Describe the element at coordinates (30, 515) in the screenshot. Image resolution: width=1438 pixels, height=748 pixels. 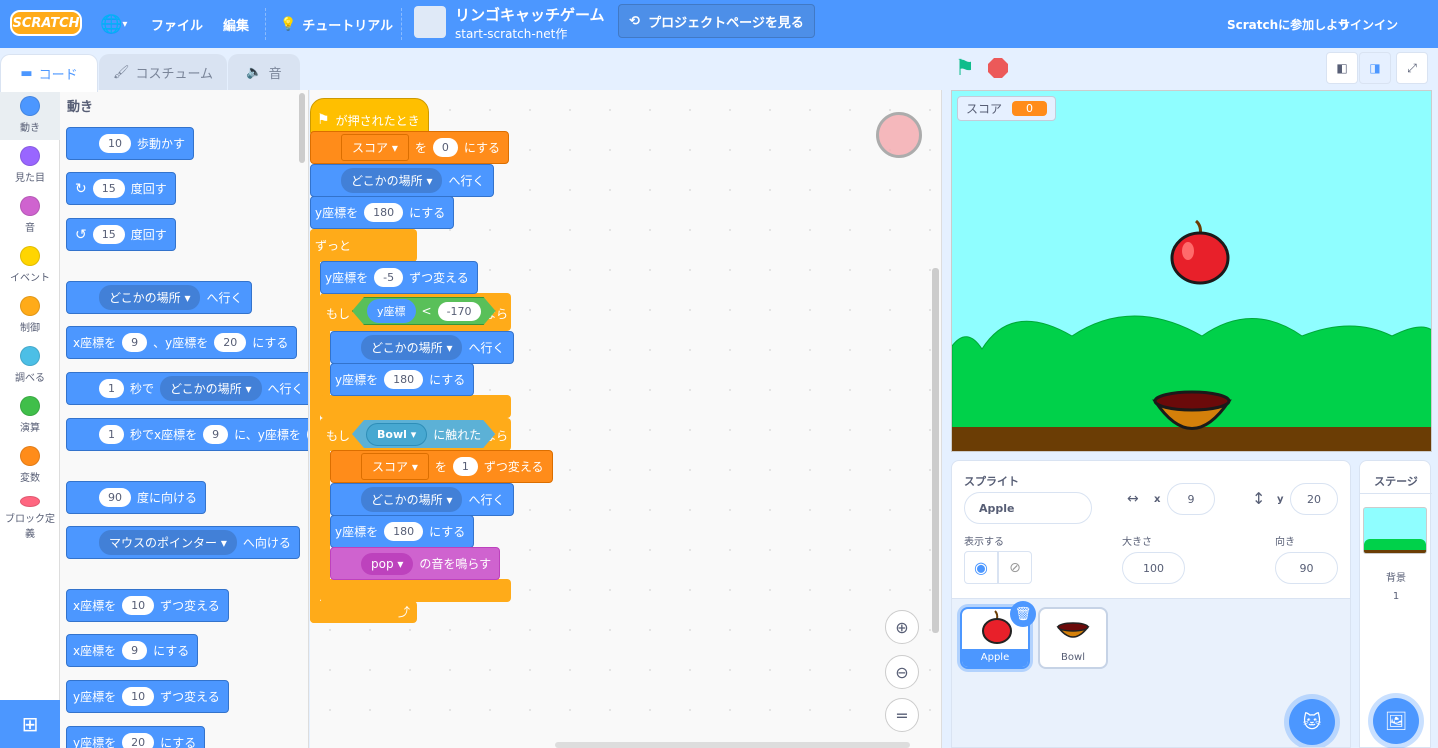
I see `category-8: ブロック定義` at that location.